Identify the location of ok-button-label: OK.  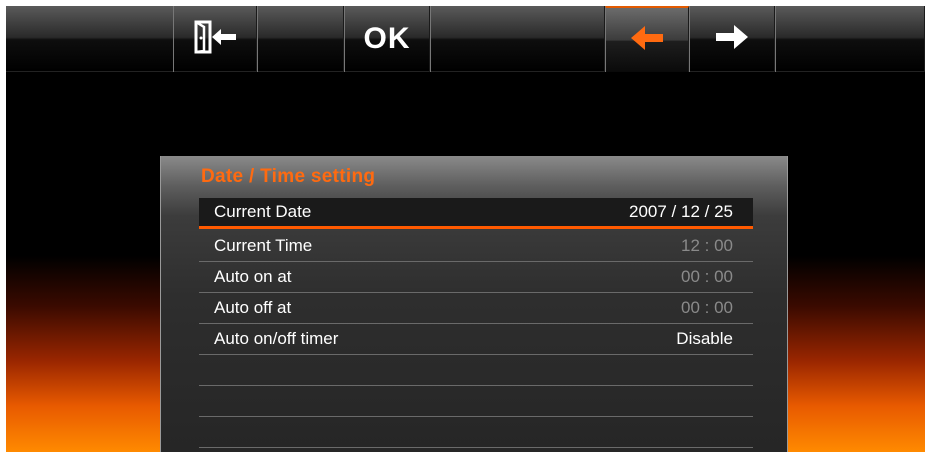
(387, 38).